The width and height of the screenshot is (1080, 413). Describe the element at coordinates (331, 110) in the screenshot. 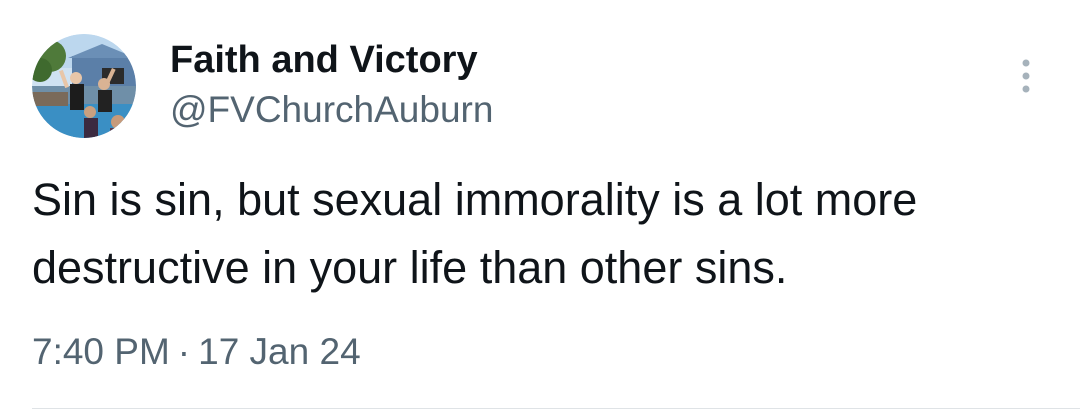

I see `user-handle: @FVChurchAuburn` at that location.